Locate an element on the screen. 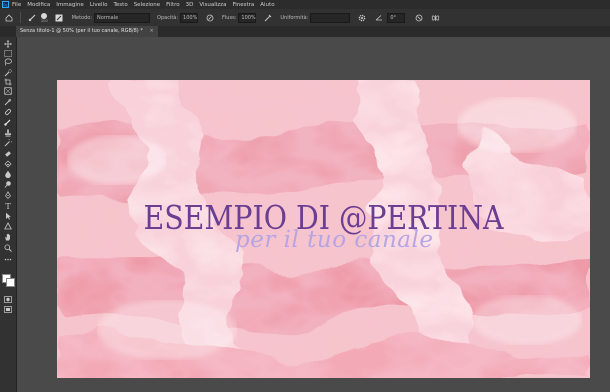  frame-tool-icon is located at coordinates (8, 91).